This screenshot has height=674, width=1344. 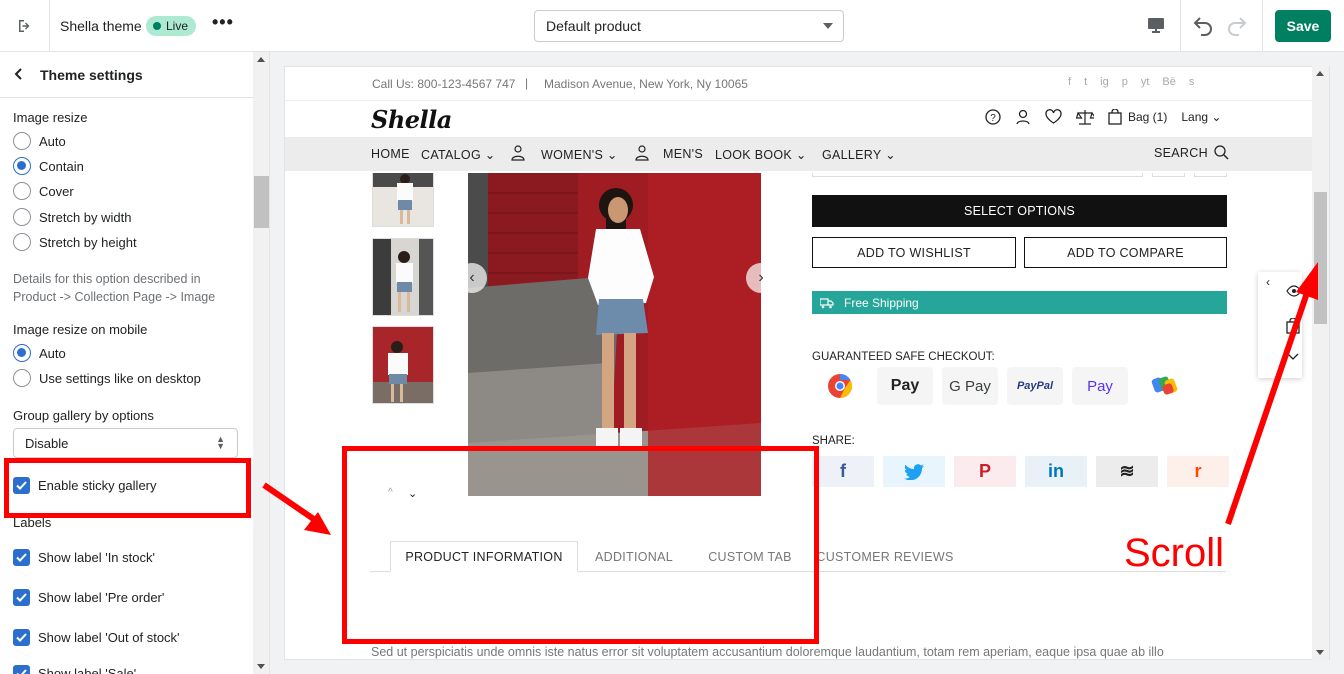 I want to click on radio-stretch-width: Stretch by width, so click(x=72, y=217).